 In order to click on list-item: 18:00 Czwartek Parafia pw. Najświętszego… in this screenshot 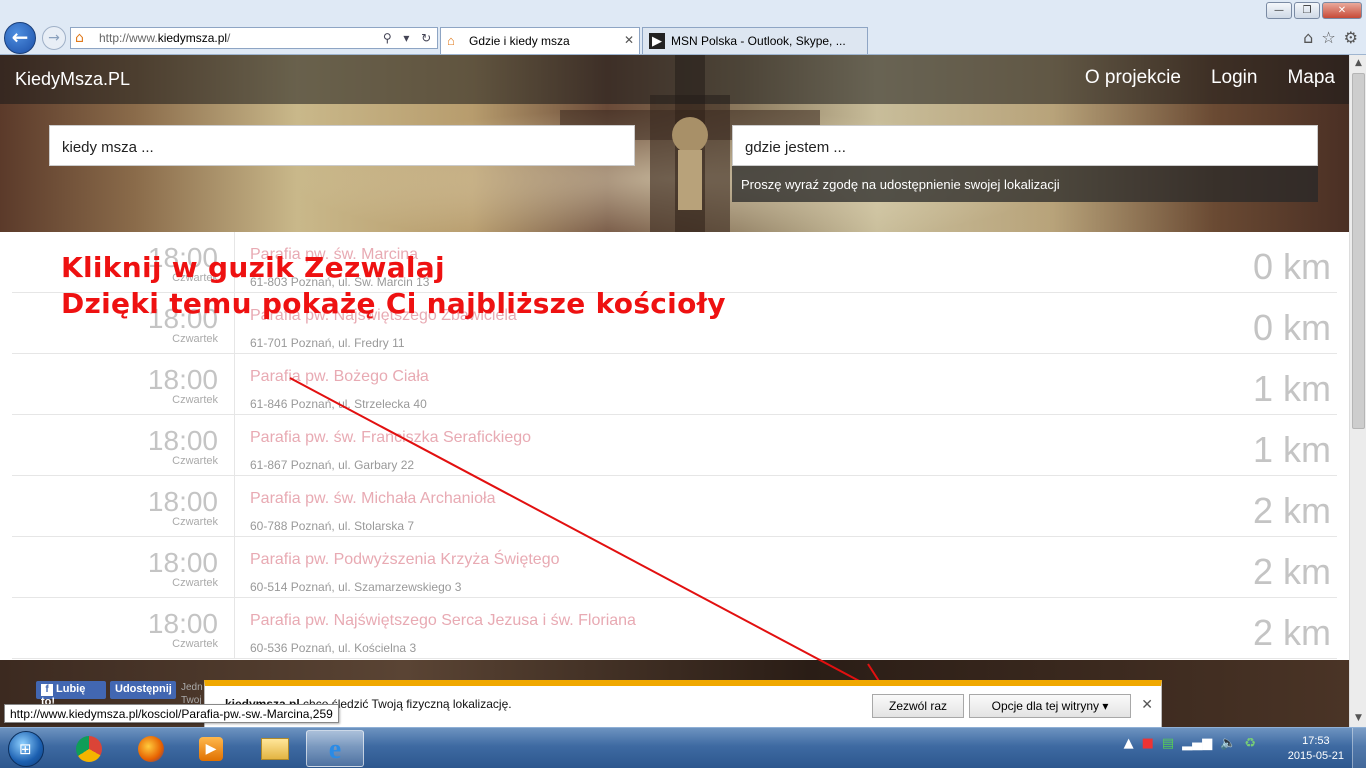, I will do `click(674, 628)`.